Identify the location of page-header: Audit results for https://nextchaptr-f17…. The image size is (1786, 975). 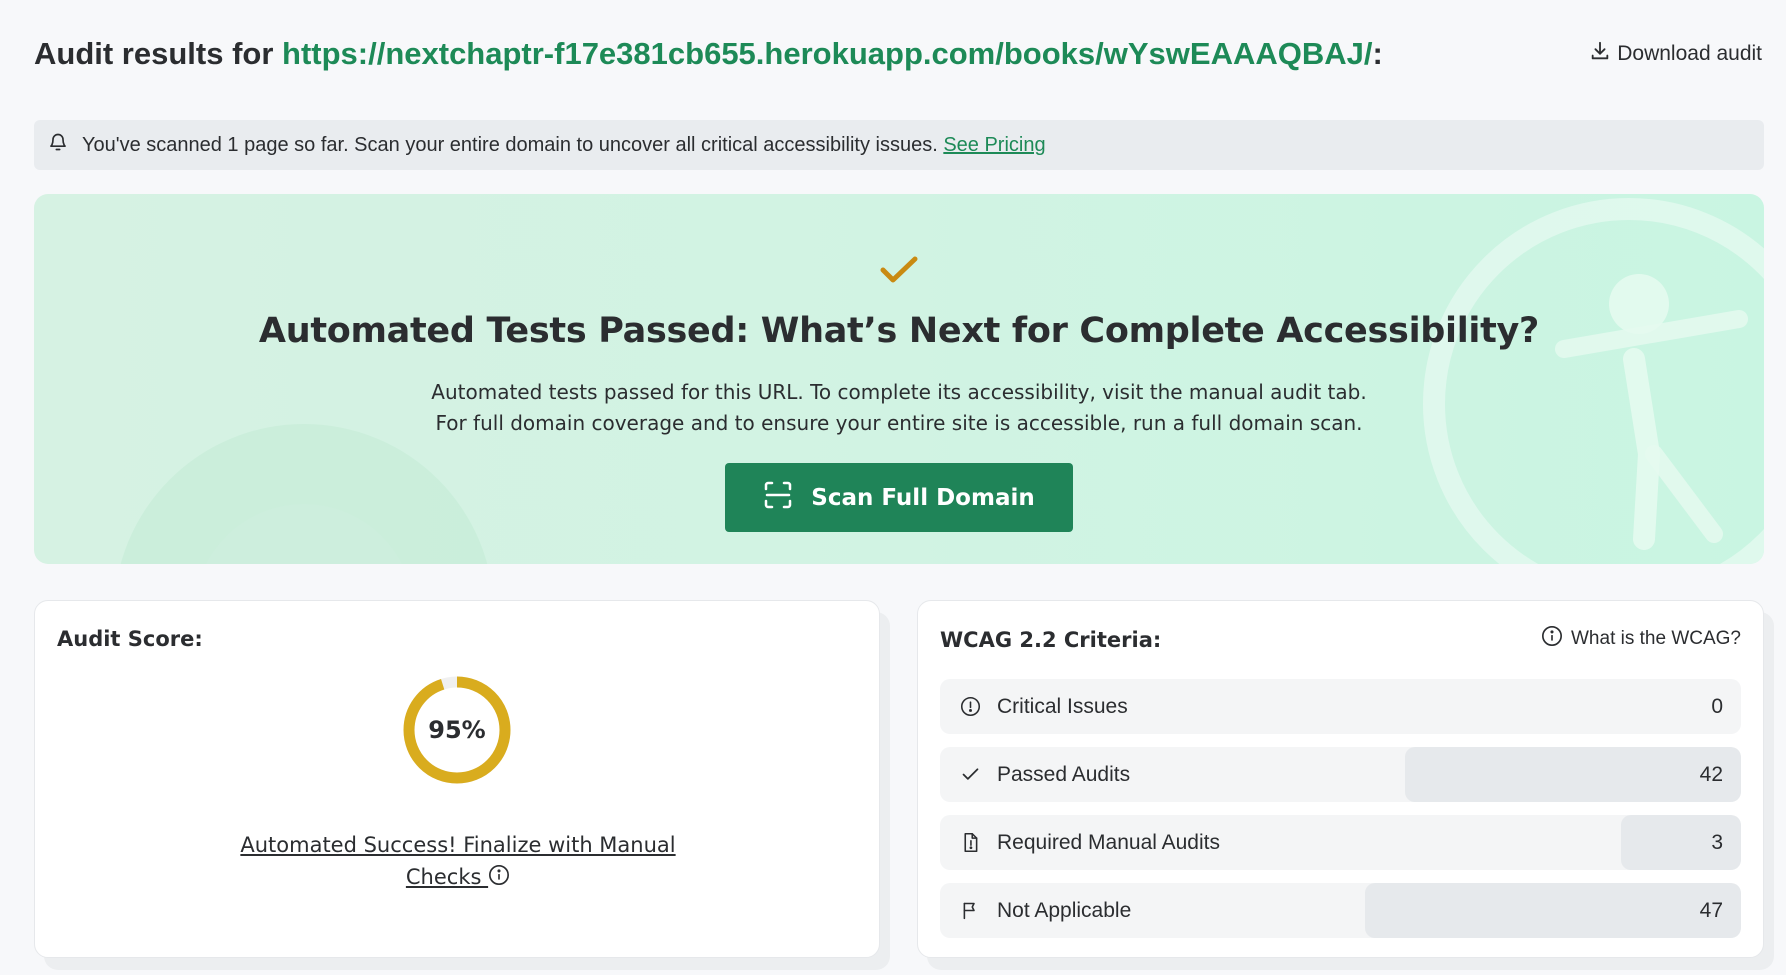
(898, 54).